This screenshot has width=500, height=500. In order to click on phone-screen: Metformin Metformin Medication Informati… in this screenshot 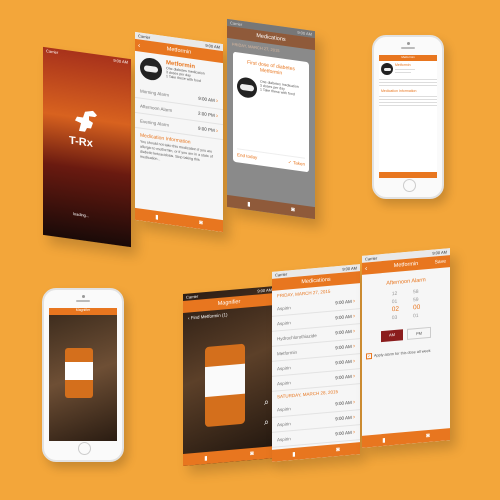, I will do `click(408, 116)`.